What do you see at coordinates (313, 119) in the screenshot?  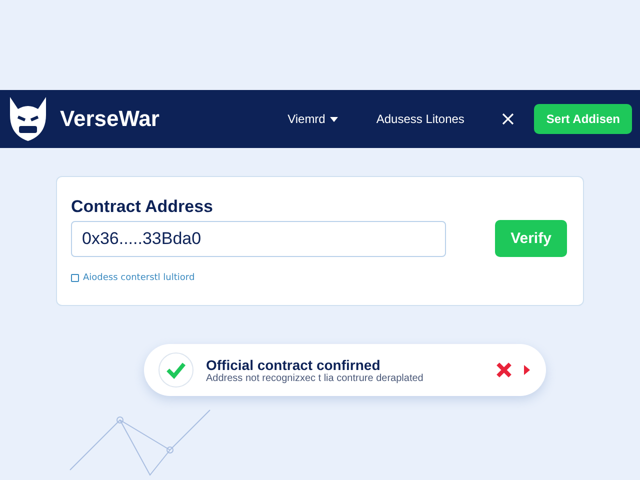 I see `nav-link: Viemrd` at bounding box center [313, 119].